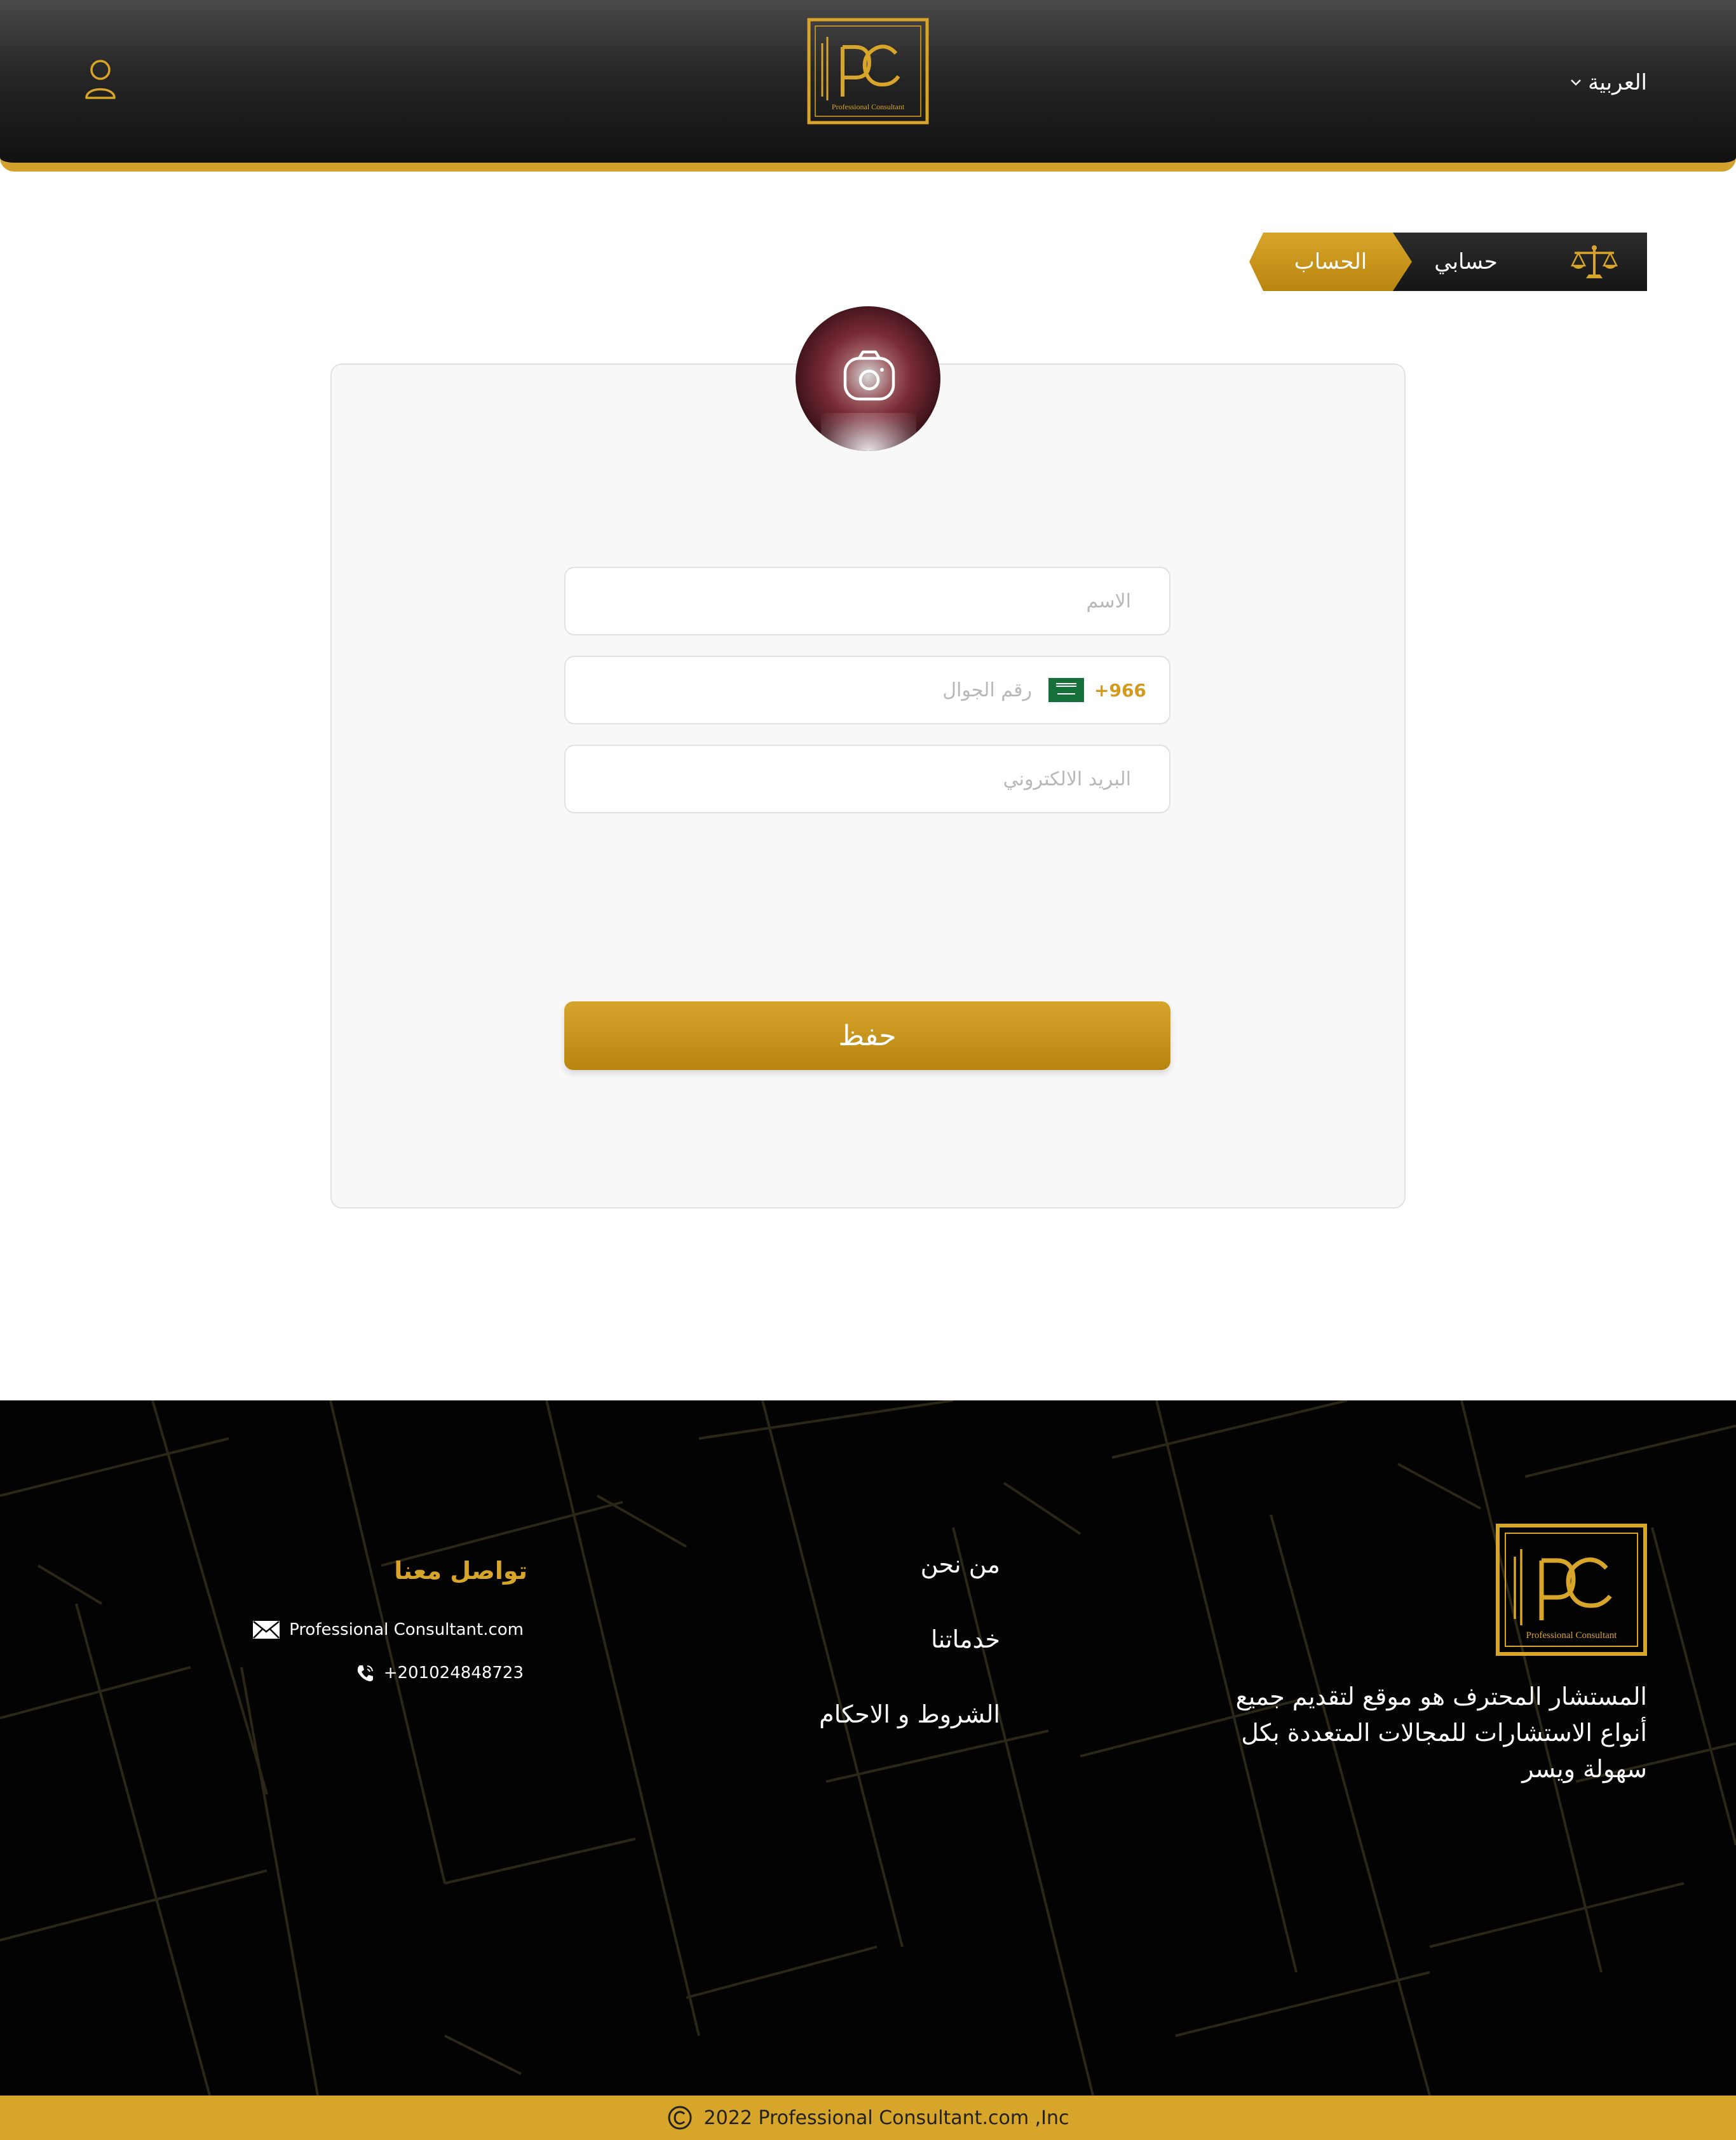 This screenshot has height=2140, width=1736. Describe the element at coordinates (867, 1035) in the screenshot. I see `save-button: حفظ` at that location.